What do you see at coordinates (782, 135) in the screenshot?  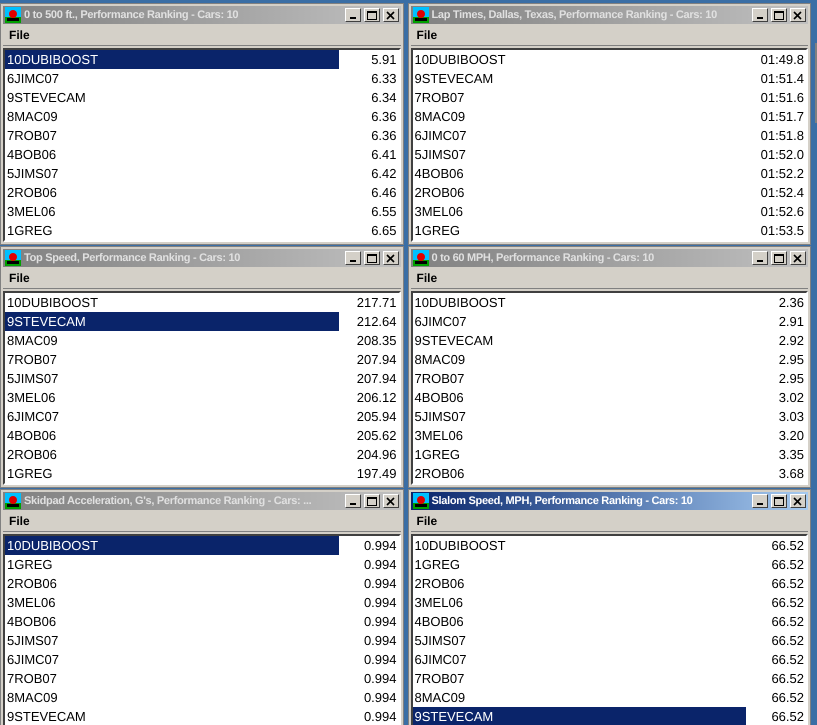 I see `ranking-value: 01:51.8` at bounding box center [782, 135].